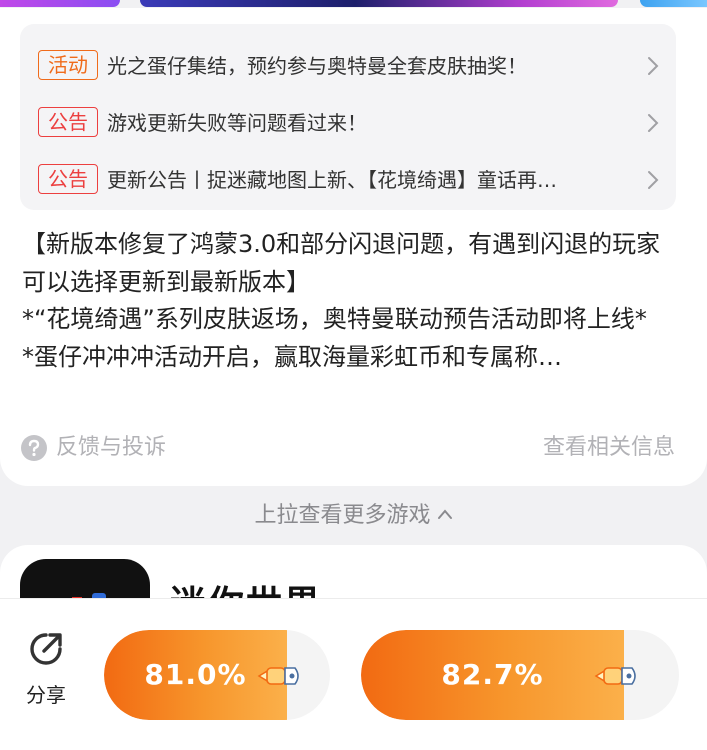 This screenshot has height=750, width=707. What do you see at coordinates (341, 263) in the screenshot?
I see `description-line: 【新版本修复了鸿蒙3.0和部分闪退问题，有遇到闪退的玩家可以选择更新到最新版本】` at bounding box center [341, 263].